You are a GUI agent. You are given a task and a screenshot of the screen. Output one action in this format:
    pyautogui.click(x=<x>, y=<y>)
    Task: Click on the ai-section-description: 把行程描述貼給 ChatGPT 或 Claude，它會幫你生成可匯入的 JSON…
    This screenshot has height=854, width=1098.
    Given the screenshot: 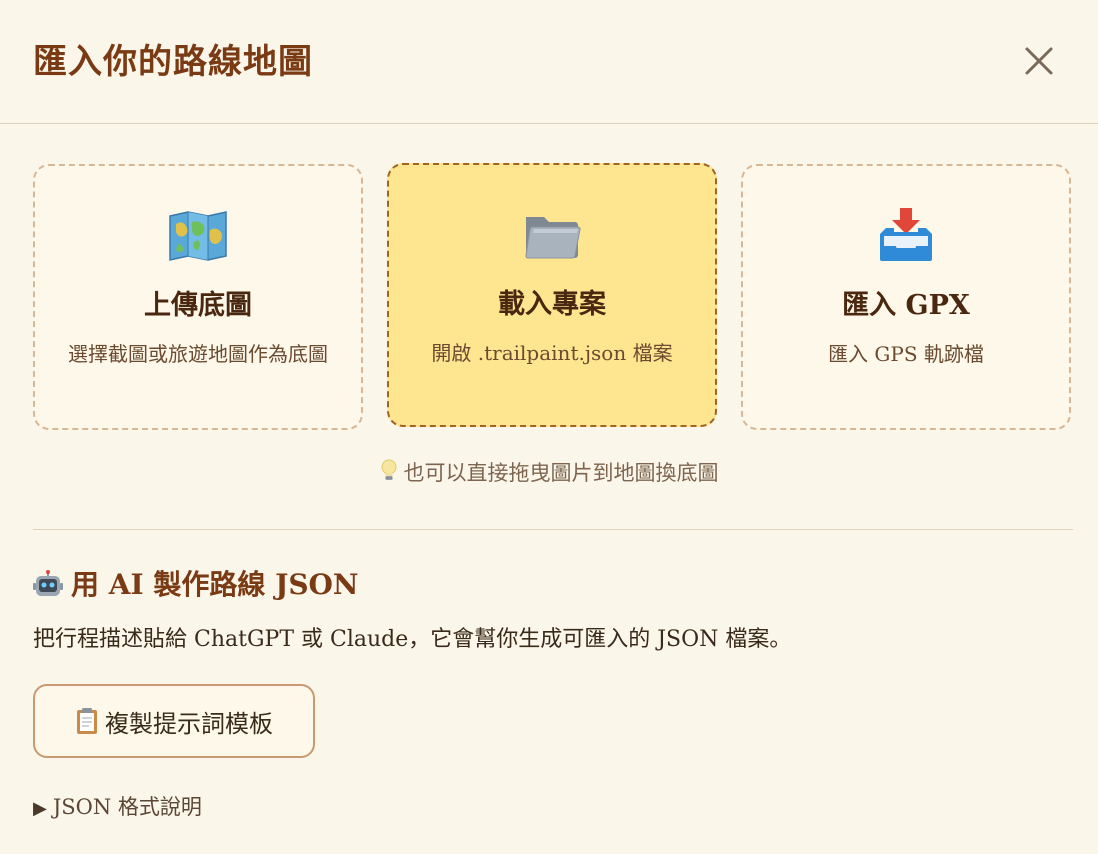 What is the action you would take?
    pyautogui.click(x=412, y=639)
    